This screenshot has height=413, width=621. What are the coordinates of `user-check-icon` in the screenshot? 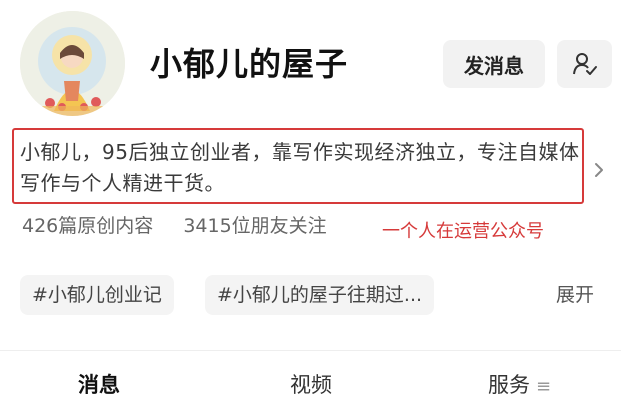 It's located at (584, 64).